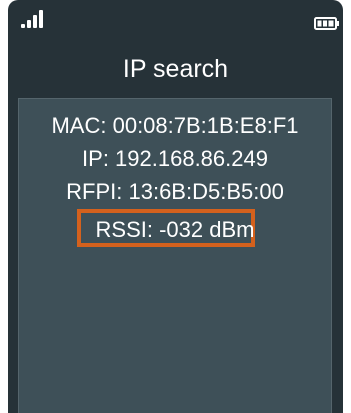 Image resolution: width=351 pixels, height=413 pixels. What do you see at coordinates (175, 69) in the screenshot?
I see `screen-title: IP search` at bounding box center [175, 69].